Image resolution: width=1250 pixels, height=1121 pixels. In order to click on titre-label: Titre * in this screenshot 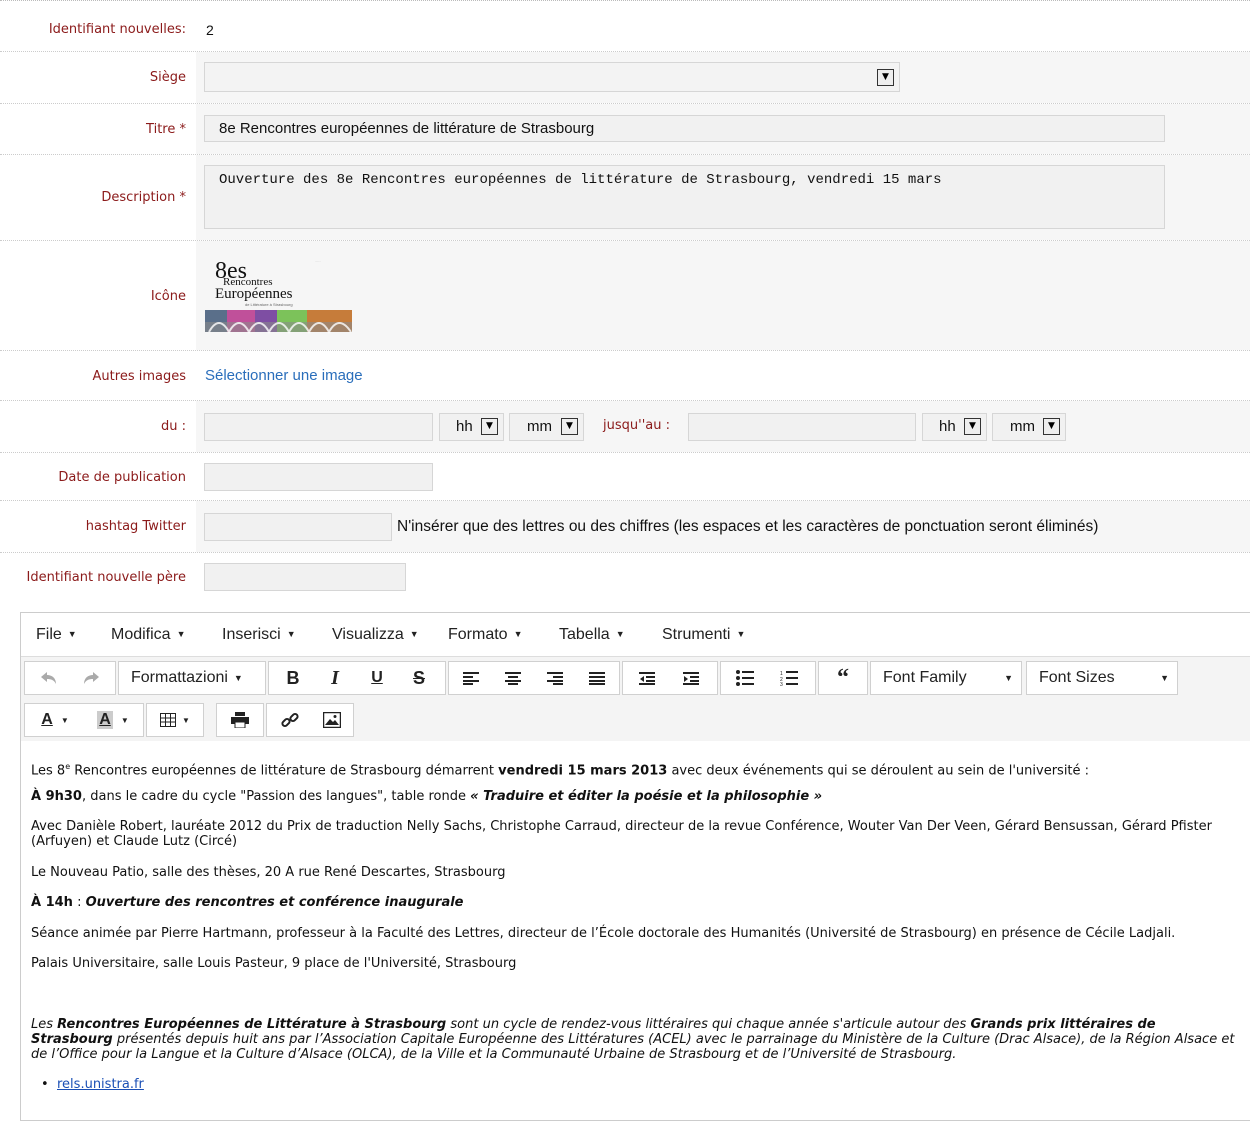, I will do `click(166, 129)`.